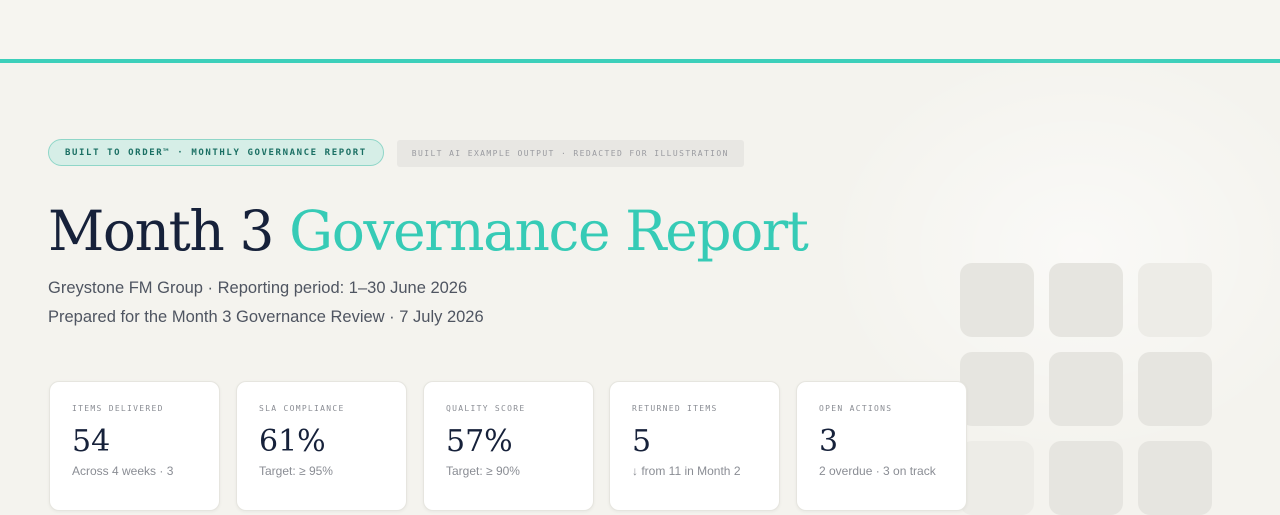 This screenshot has width=1280, height=515. I want to click on kpi-label: SLA COMPLIANCE, so click(302, 408).